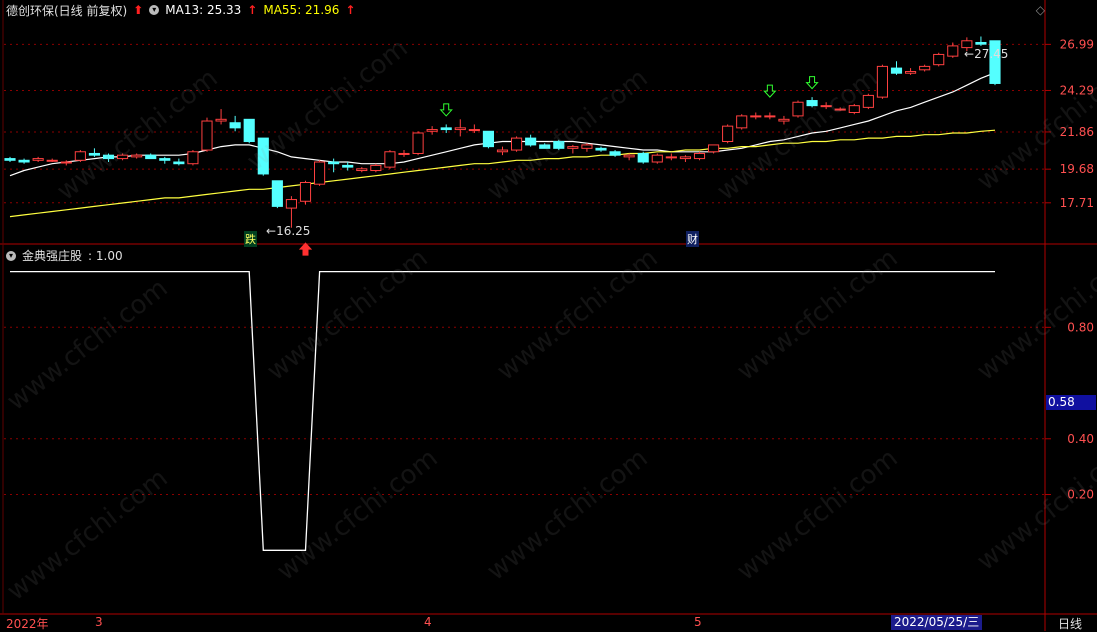 The width and height of the screenshot is (1097, 632). What do you see at coordinates (350, 10) in the screenshot?
I see `ma55-up-arrow: ↑` at bounding box center [350, 10].